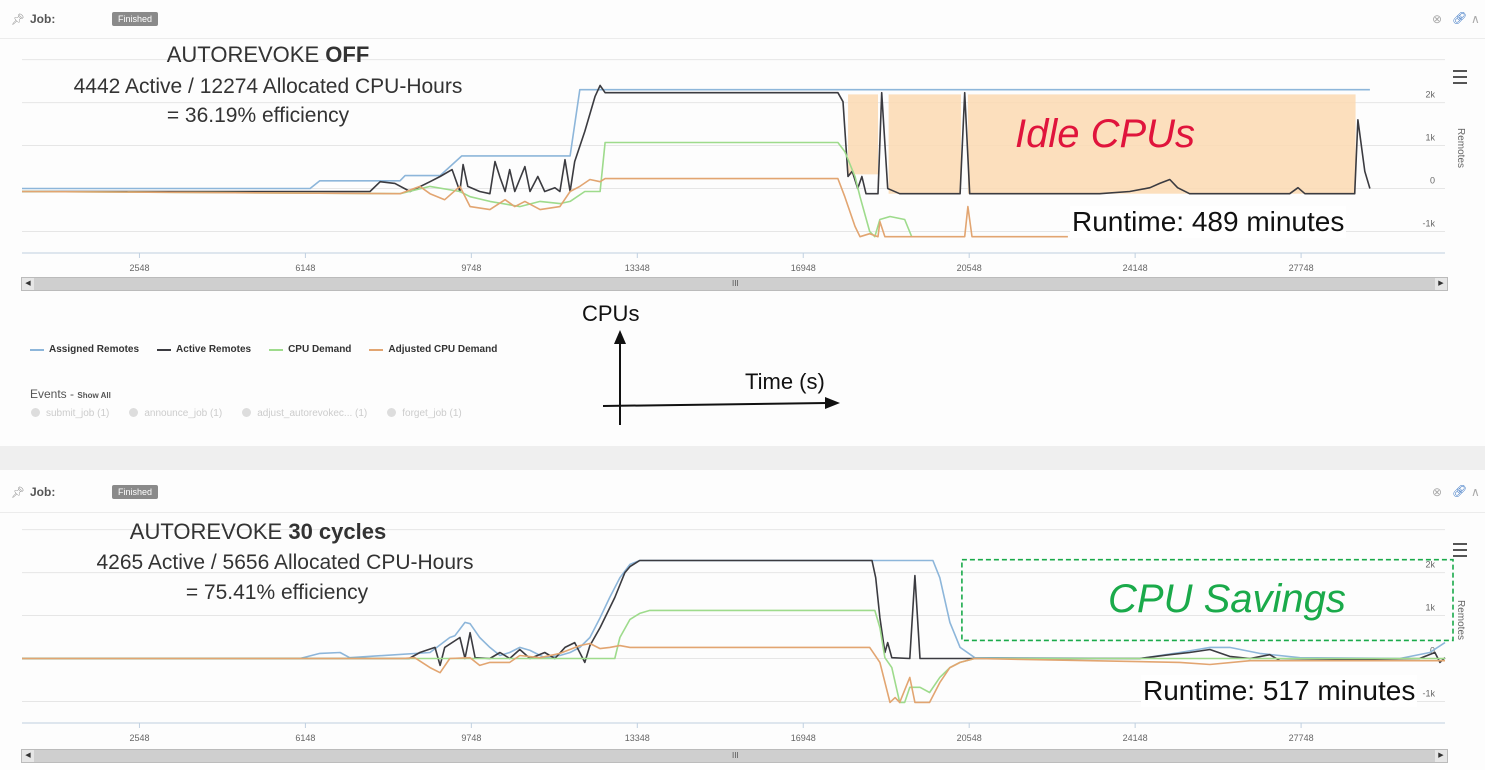 The image size is (1485, 770). Describe the element at coordinates (1441, 756) in the screenshot. I see `scroll-right-arrow: ▶` at that location.